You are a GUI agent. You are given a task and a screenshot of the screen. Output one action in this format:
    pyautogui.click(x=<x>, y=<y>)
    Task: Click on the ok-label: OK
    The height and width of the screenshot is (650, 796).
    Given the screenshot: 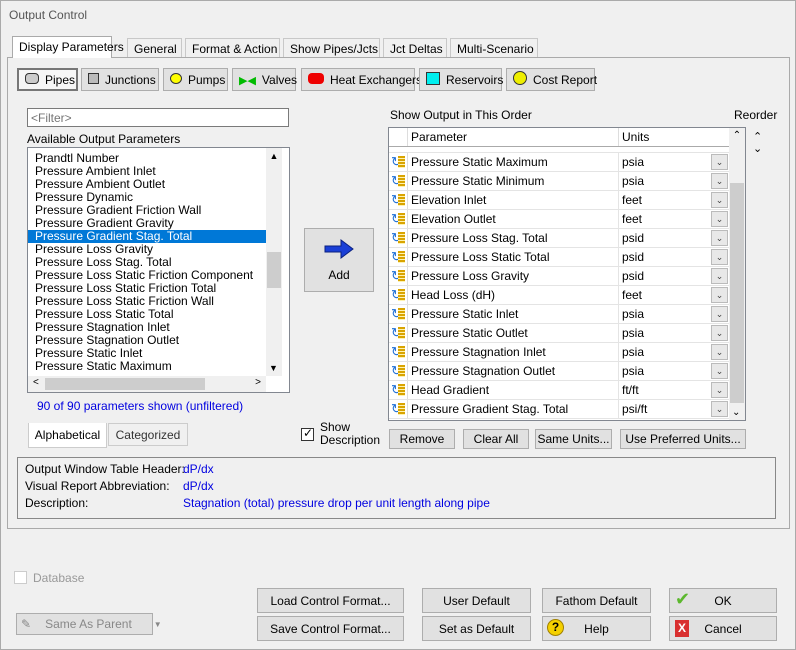 What is the action you would take?
    pyautogui.click(x=723, y=600)
    